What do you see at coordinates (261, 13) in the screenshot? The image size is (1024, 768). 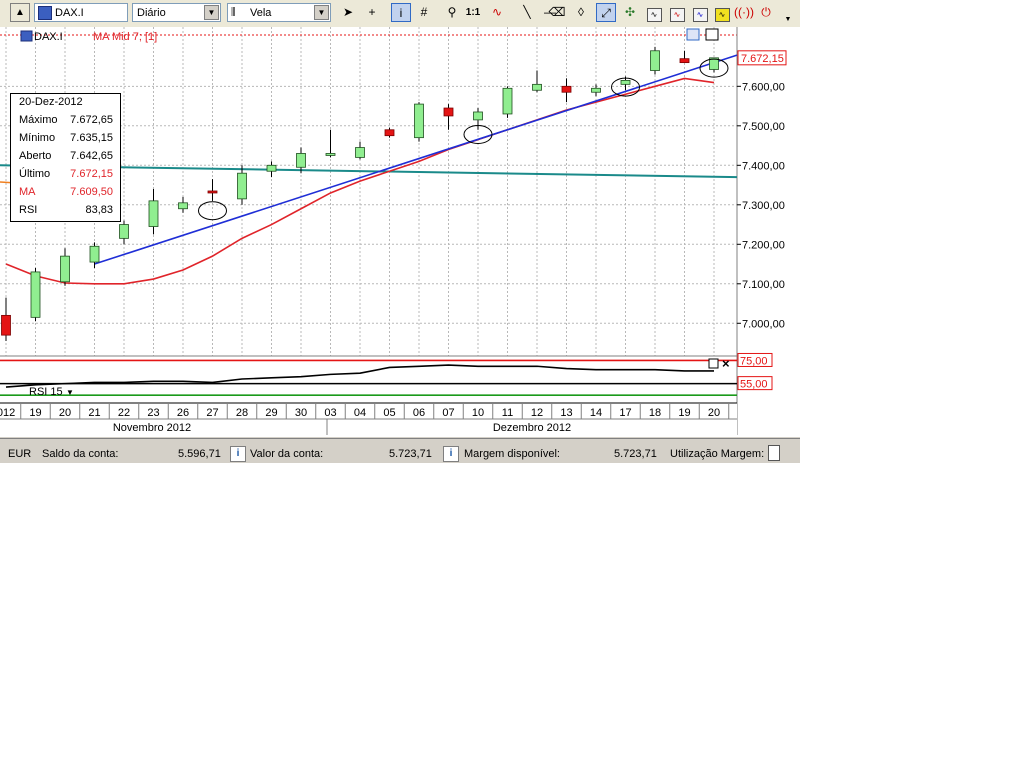 I see `chart-type-value: Vela` at bounding box center [261, 13].